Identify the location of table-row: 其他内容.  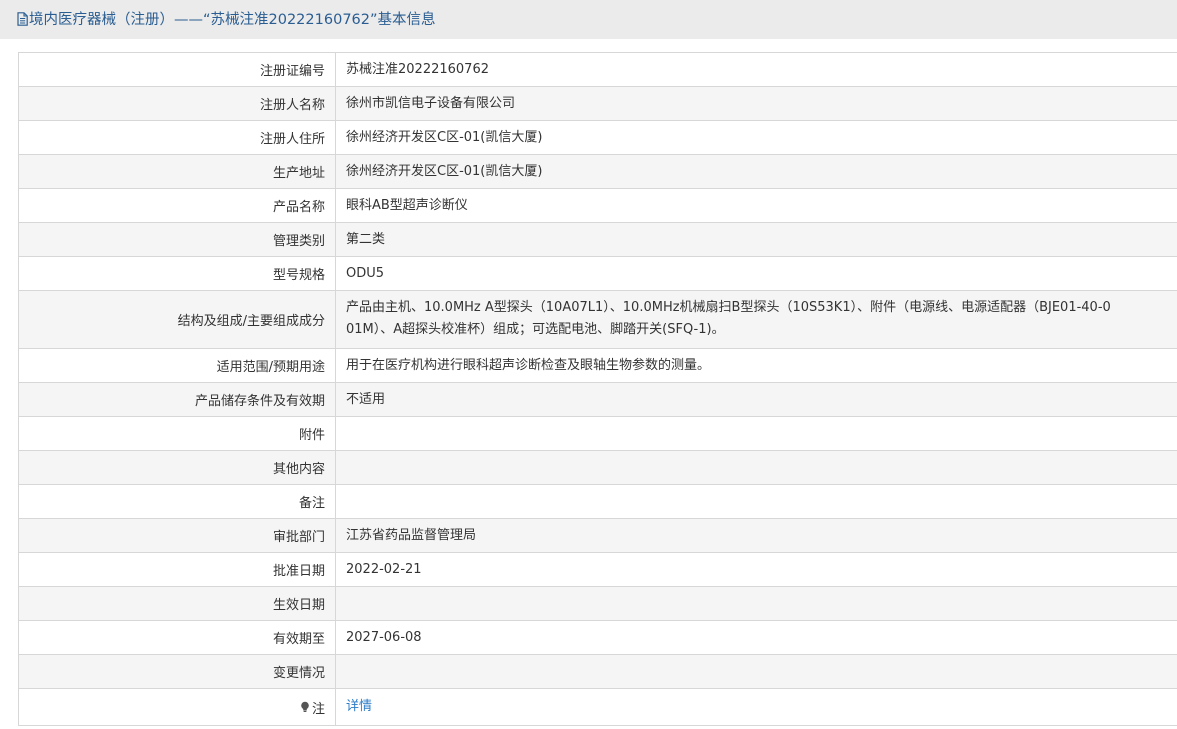
(598, 468).